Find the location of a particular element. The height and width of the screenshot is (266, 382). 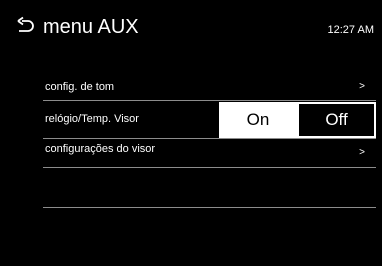

toggle-on-button: On is located at coordinates (258, 120).